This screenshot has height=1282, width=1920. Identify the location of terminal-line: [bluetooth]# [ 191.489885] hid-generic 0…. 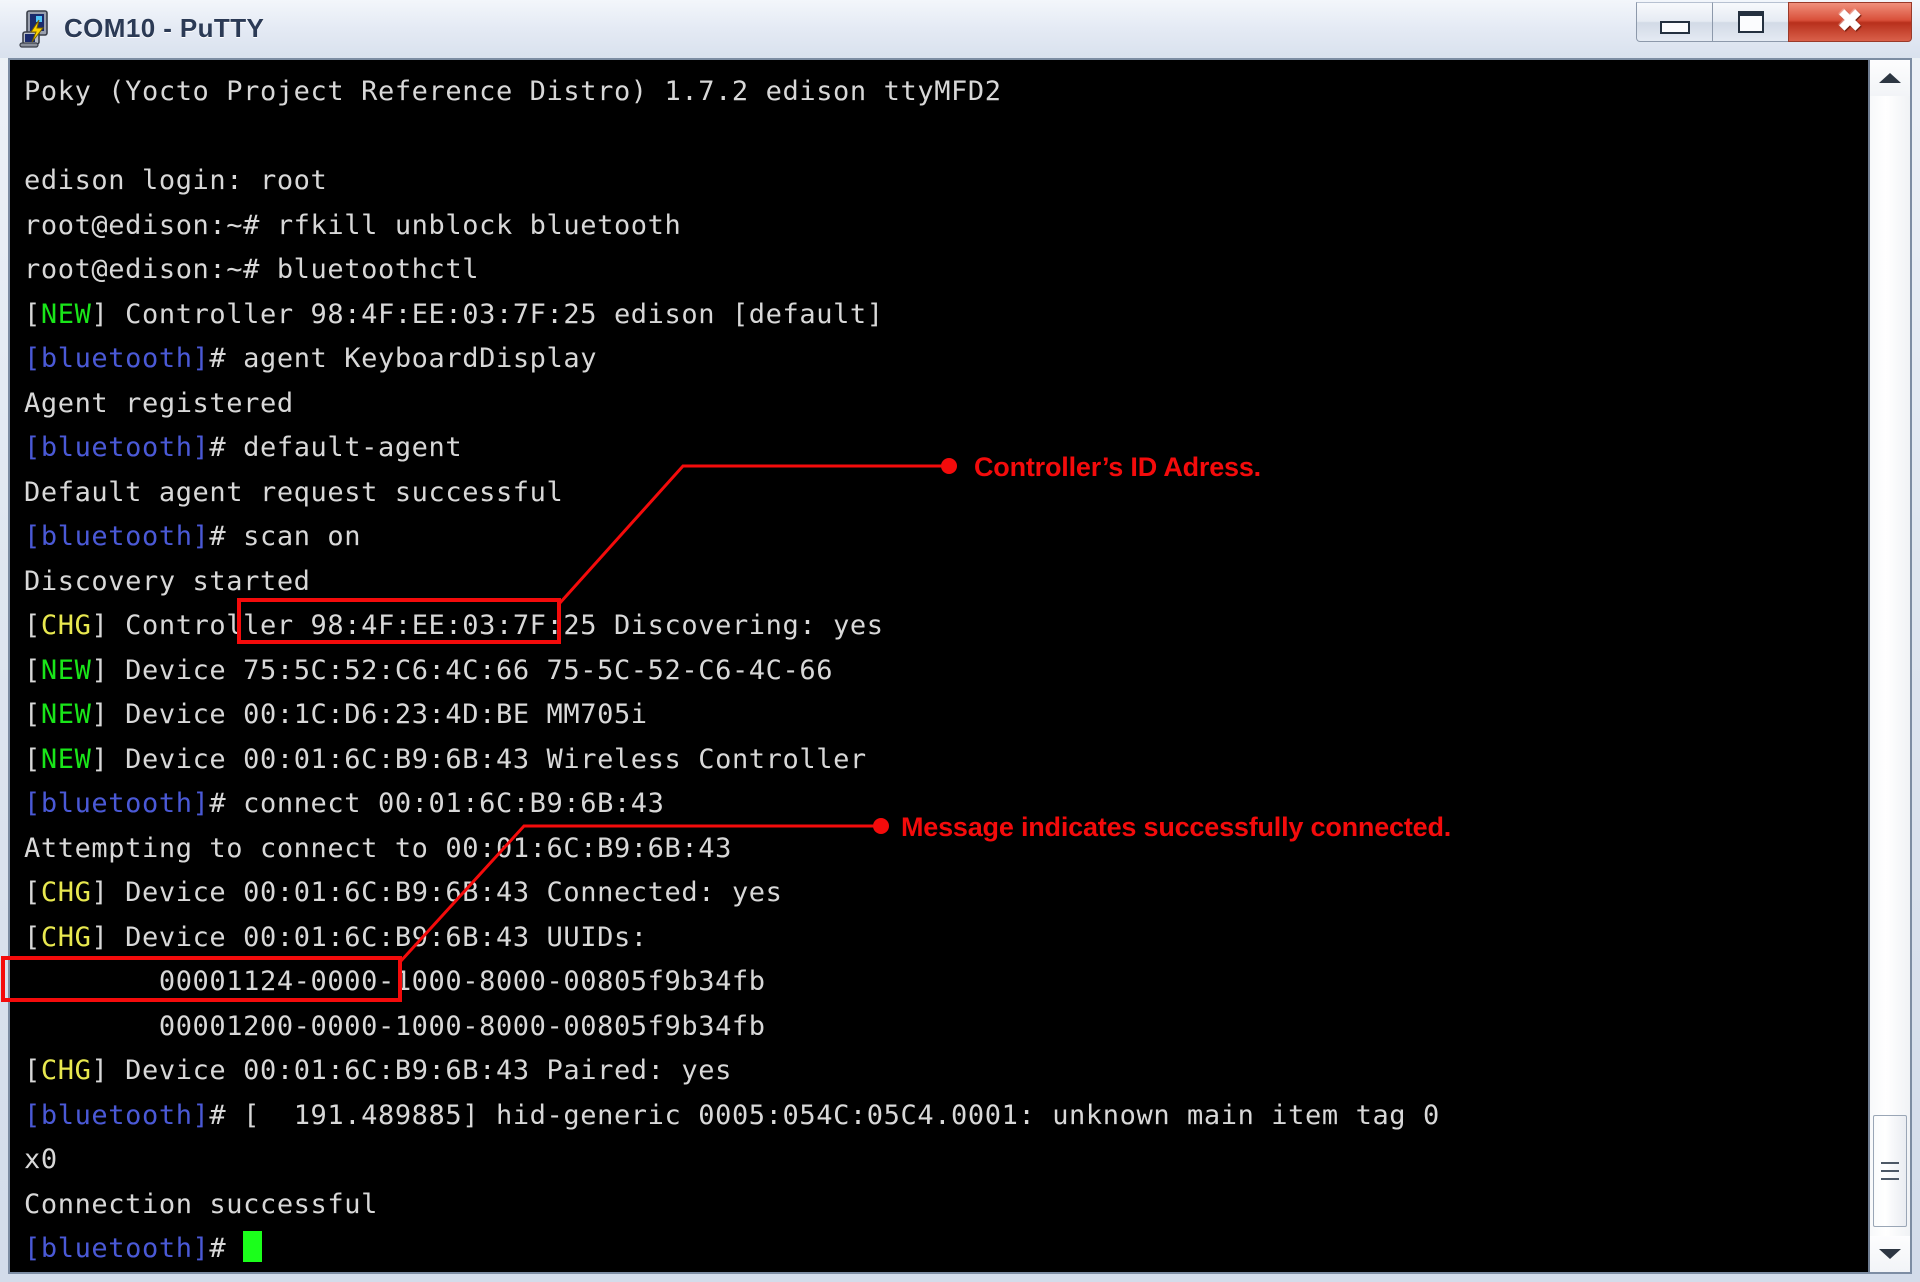
(946, 1116).